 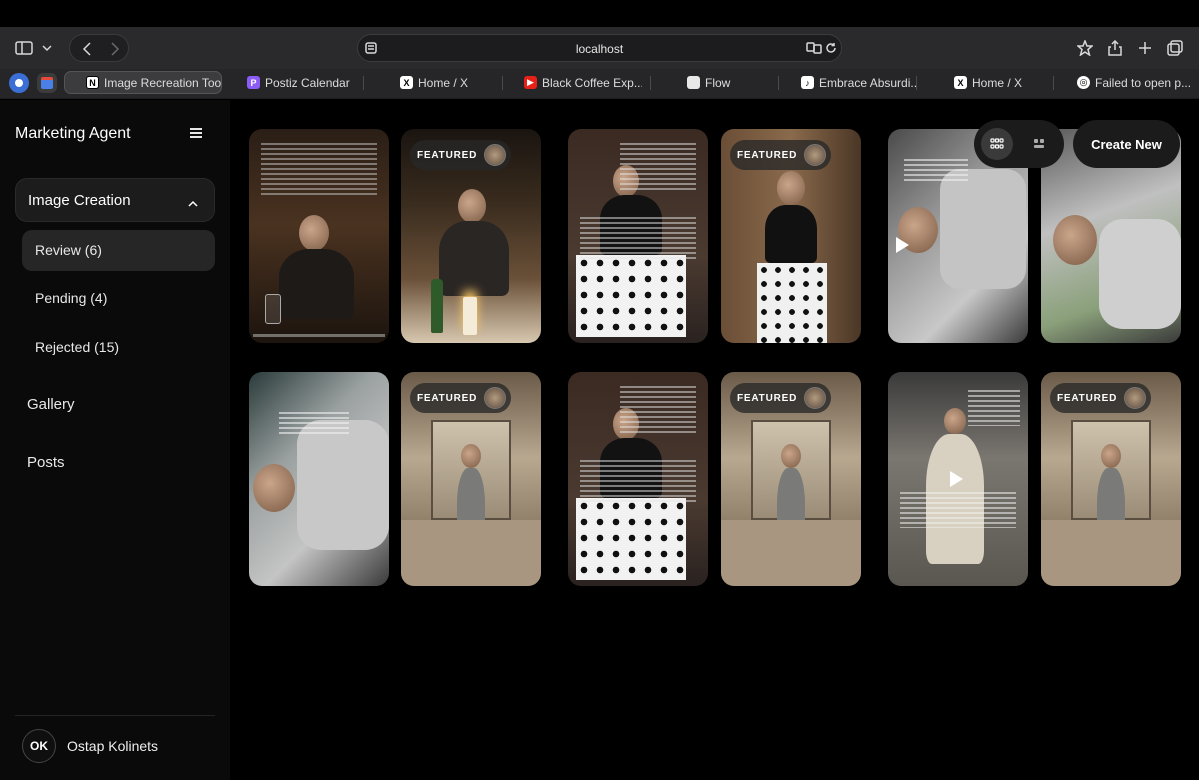 I want to click on chevron-up-icon, so click(x=193, y=204).